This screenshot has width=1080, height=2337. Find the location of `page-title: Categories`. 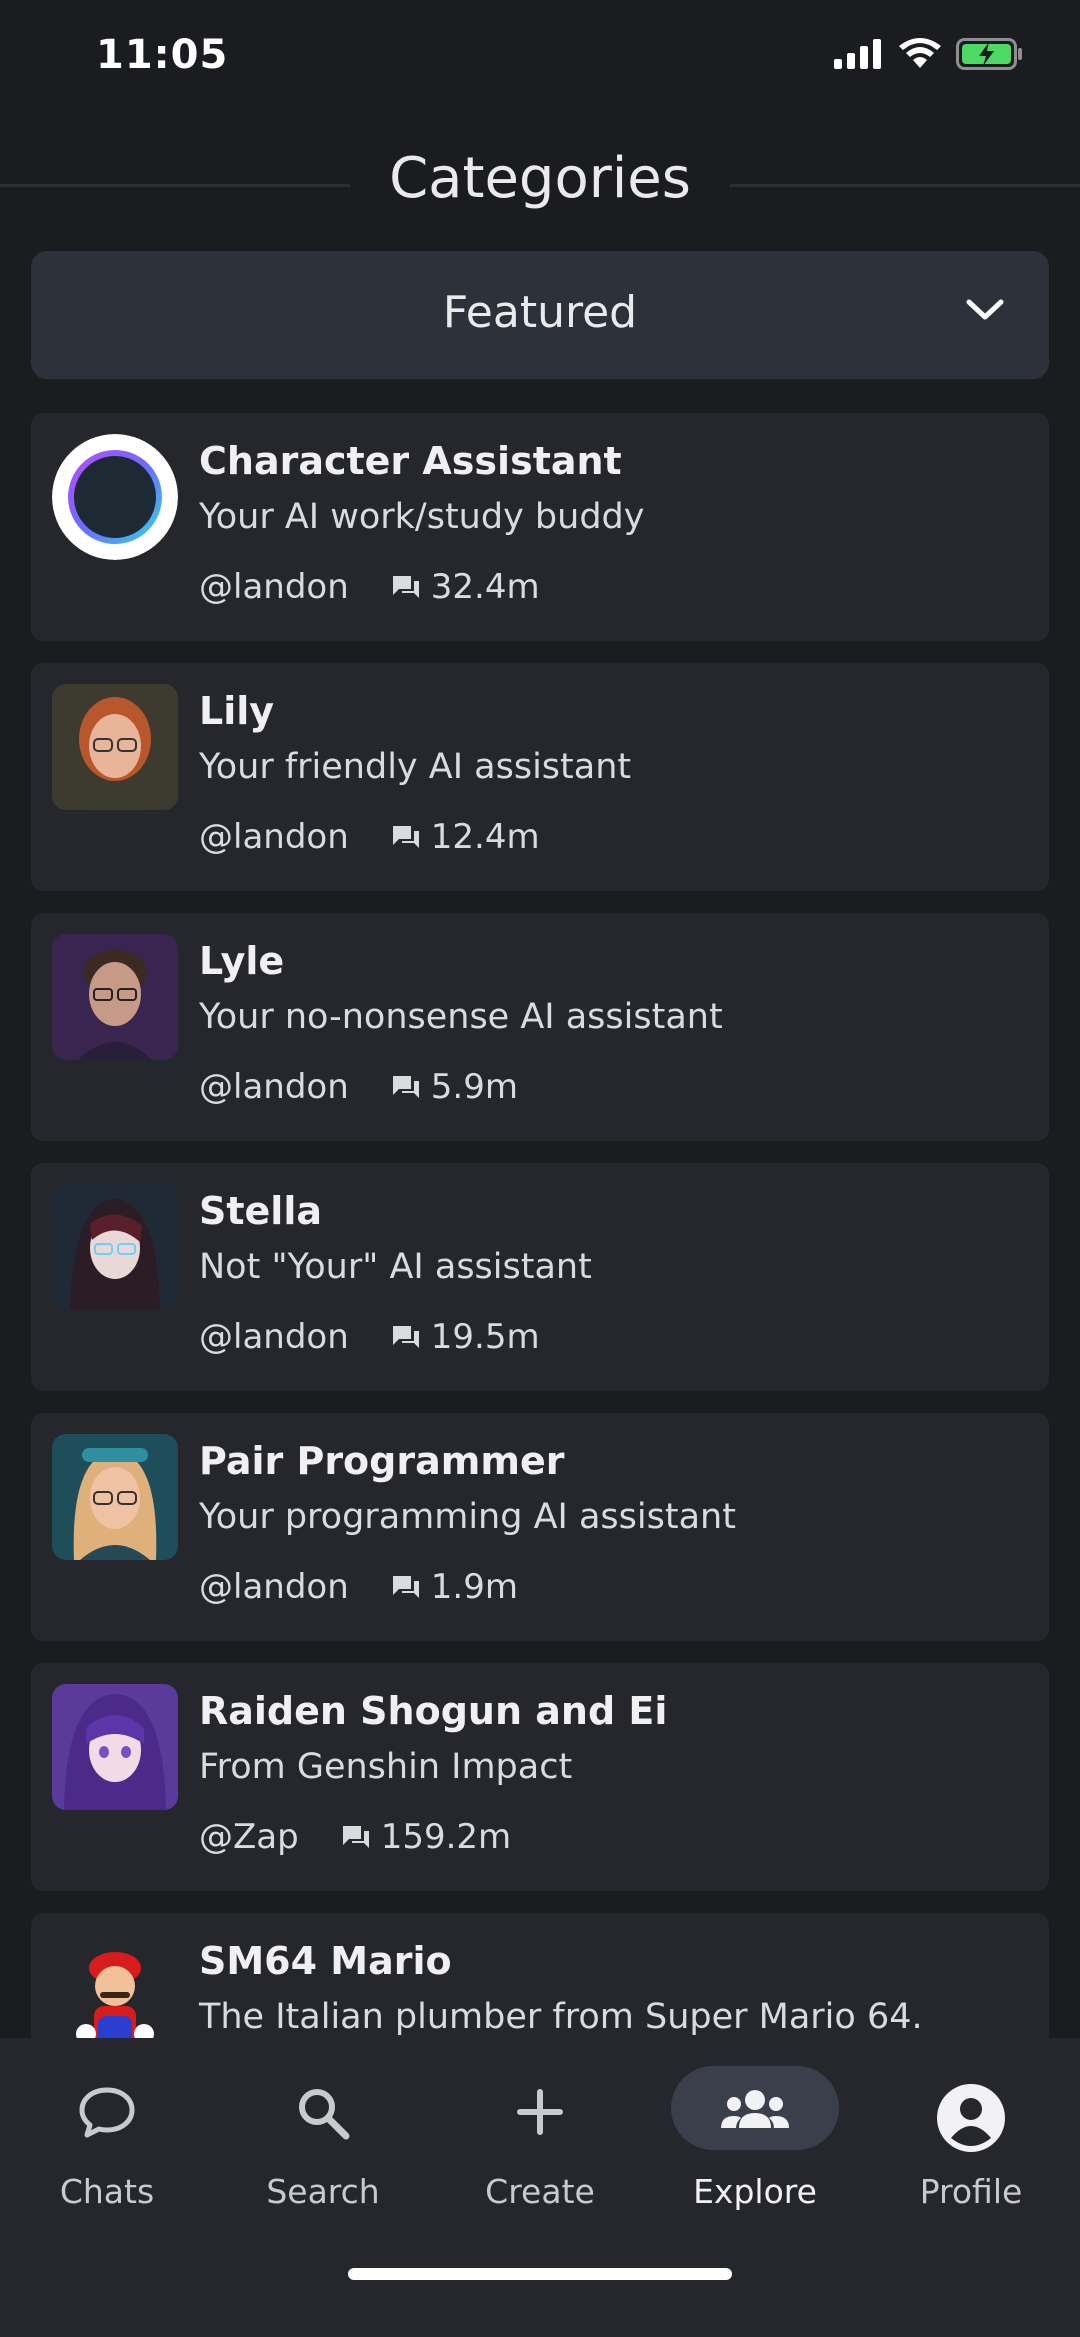

page-title: Categories is located at coordinates (540, 178).